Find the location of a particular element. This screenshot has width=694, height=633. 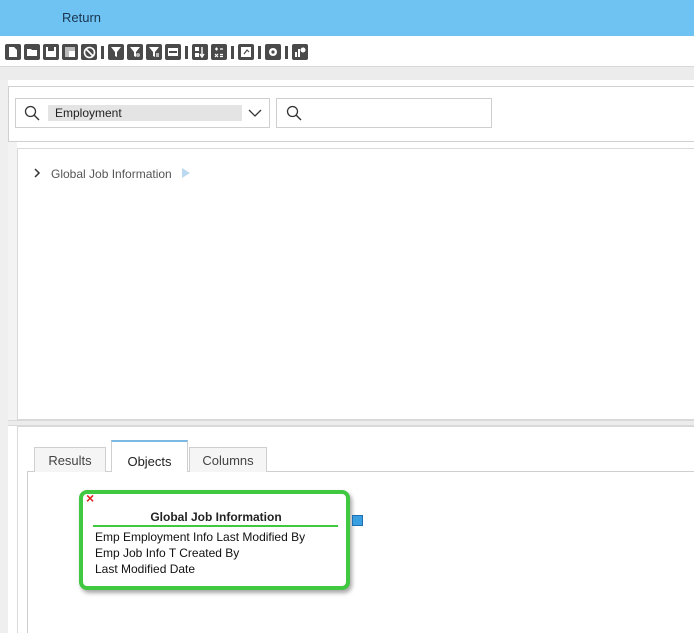

cancel-icon is located at coordinates (89, 52).